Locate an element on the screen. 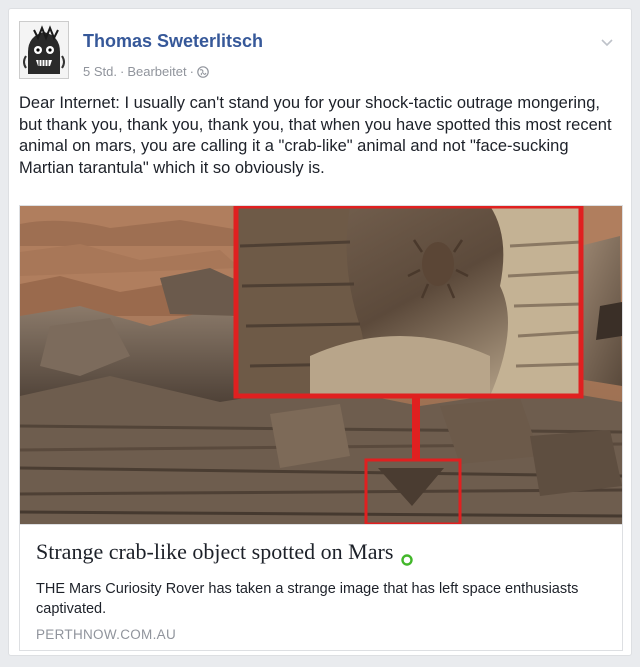 The width and height of the screenshot is (640, 667). post-meta: 5 Std. · Bearbeitet · is located at coordinates (146, 71).